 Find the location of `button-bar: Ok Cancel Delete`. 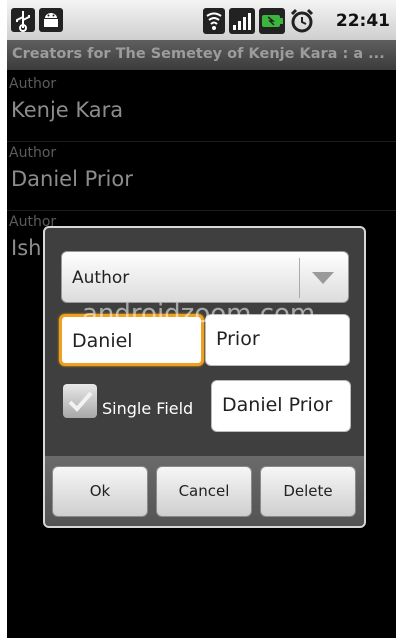

button-bar: Ok Cancel Delete is located at coordinates (204, 491).